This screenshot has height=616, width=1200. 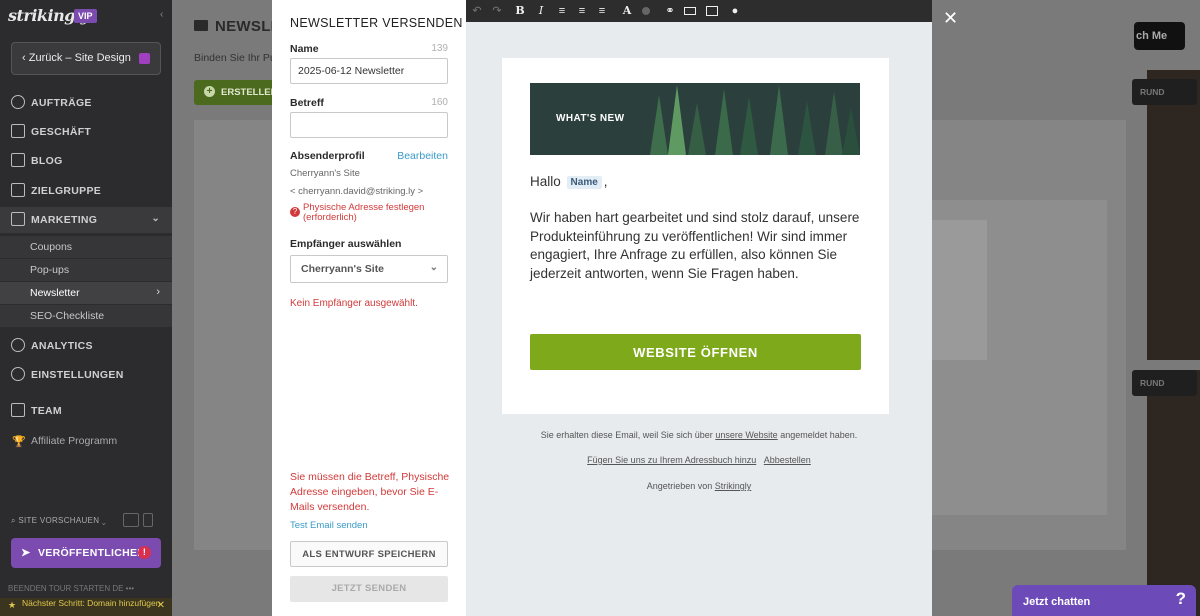 I want to click on banner-text: WHAT'S NEW, so click(x=590, y=118).